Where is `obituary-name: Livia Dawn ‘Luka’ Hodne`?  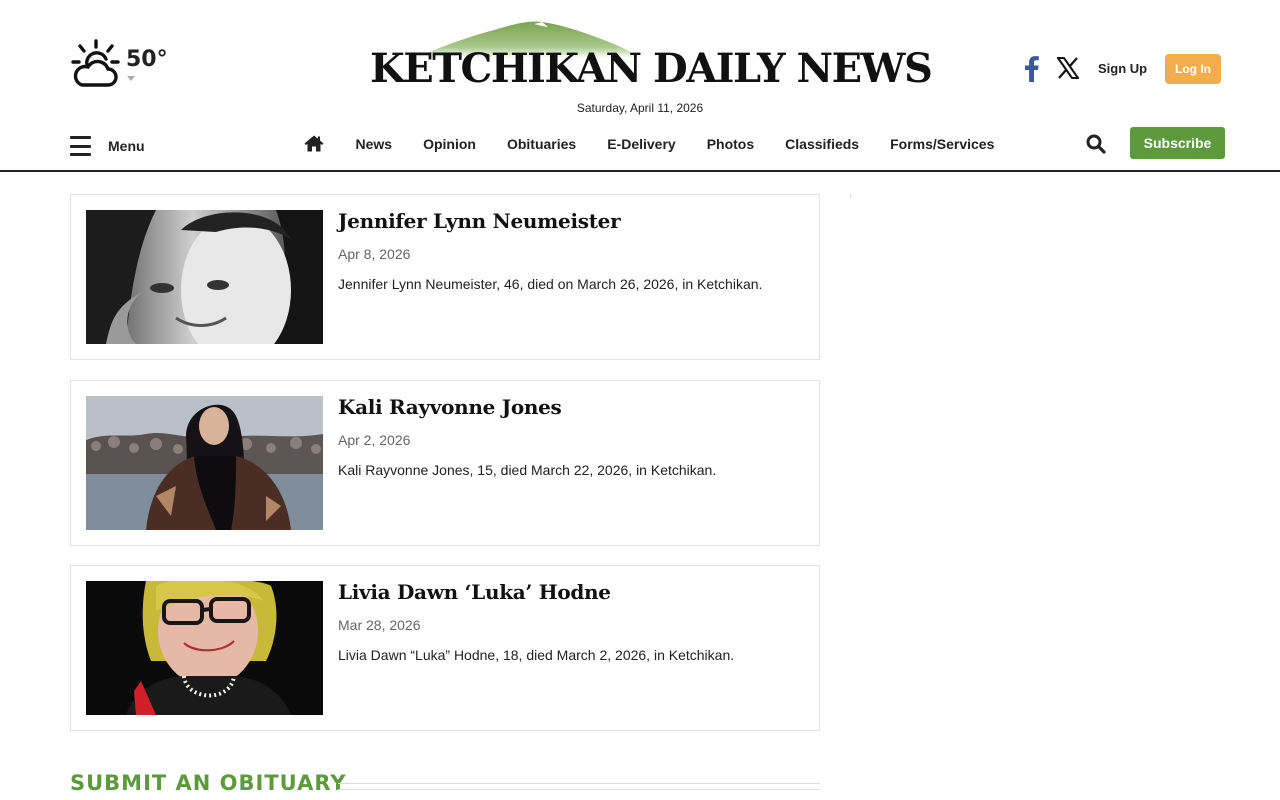
obituary-name: Livia Dawn ‘Luka’ Hodne is located at coordinates (474, 592).